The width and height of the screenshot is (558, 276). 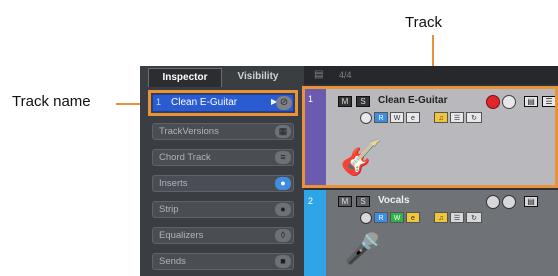 I want to click on inspector-section-equalizers: Equalizers ◊, so click(x=223, y=235).